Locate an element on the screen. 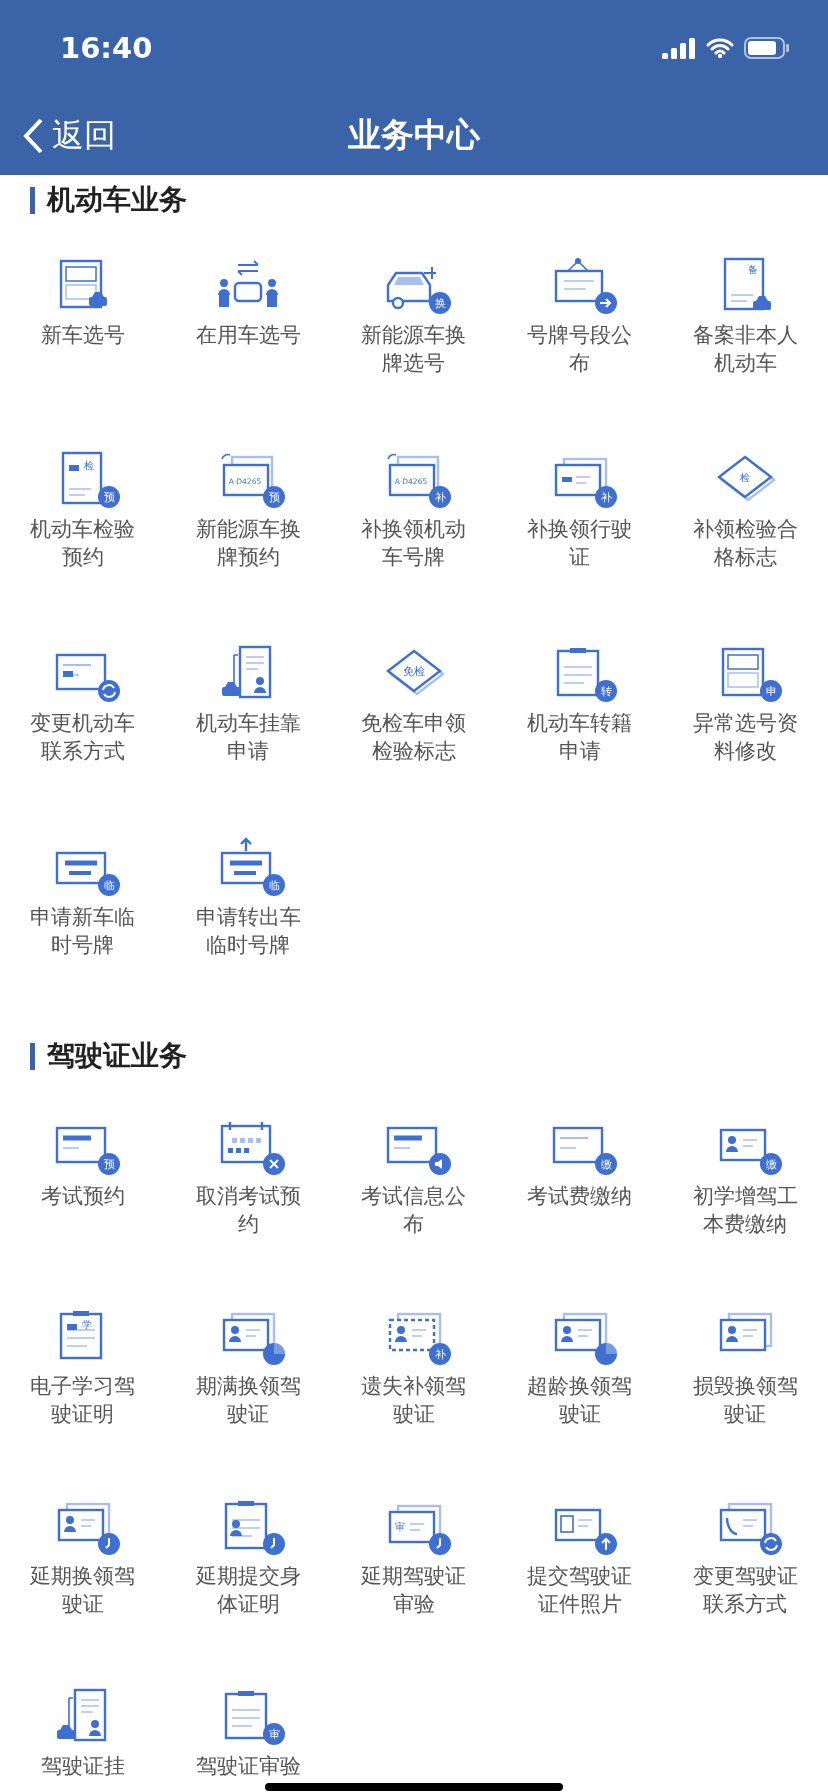 This screenshot has height=1792, width=828. service-item: 提交驾驶证证件照片 is located at coordinates (579, 1575).